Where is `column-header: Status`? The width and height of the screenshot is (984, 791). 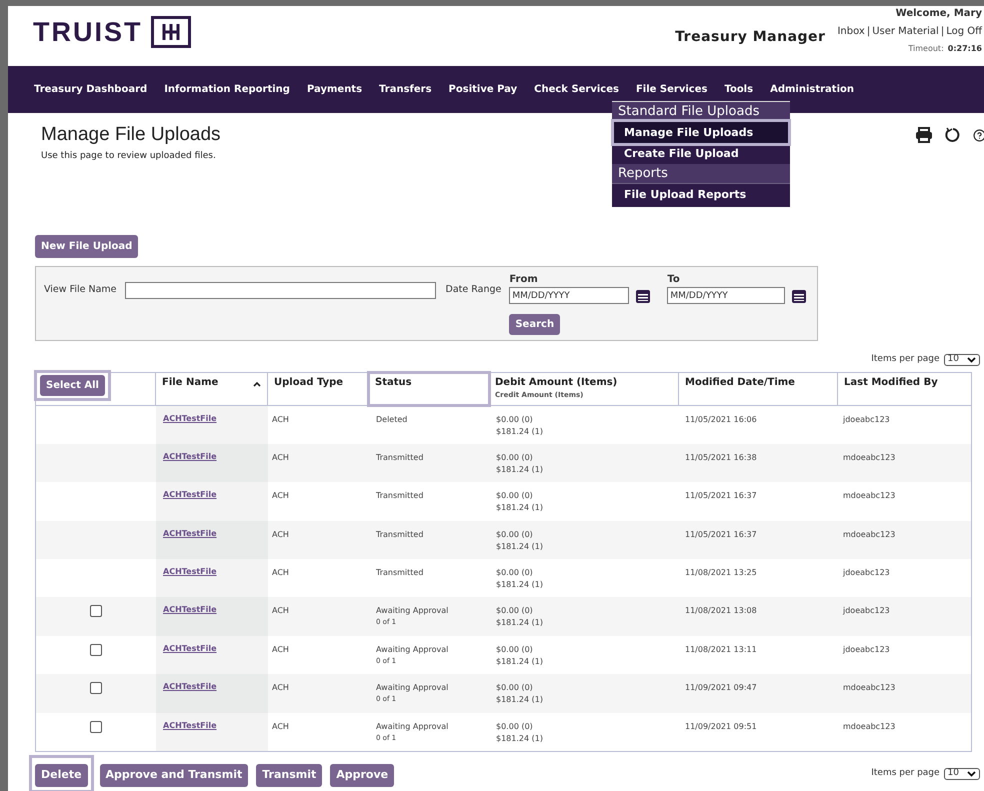
column-header: Status is located at coordinates (429, 388).